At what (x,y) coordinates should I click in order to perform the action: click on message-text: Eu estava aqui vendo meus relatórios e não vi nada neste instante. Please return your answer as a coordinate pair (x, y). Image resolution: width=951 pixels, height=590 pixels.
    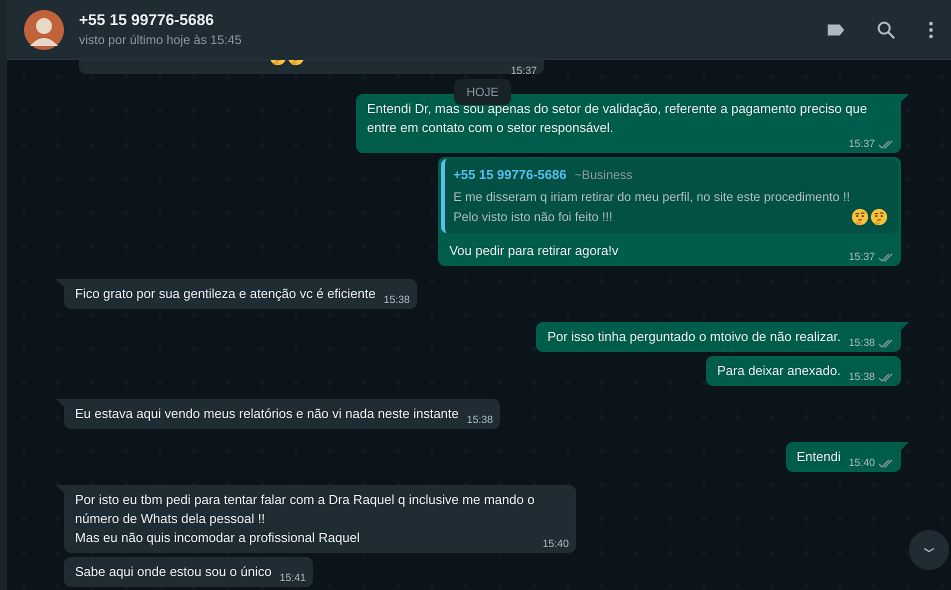
    Looking at the image, I should click on (267, 414).